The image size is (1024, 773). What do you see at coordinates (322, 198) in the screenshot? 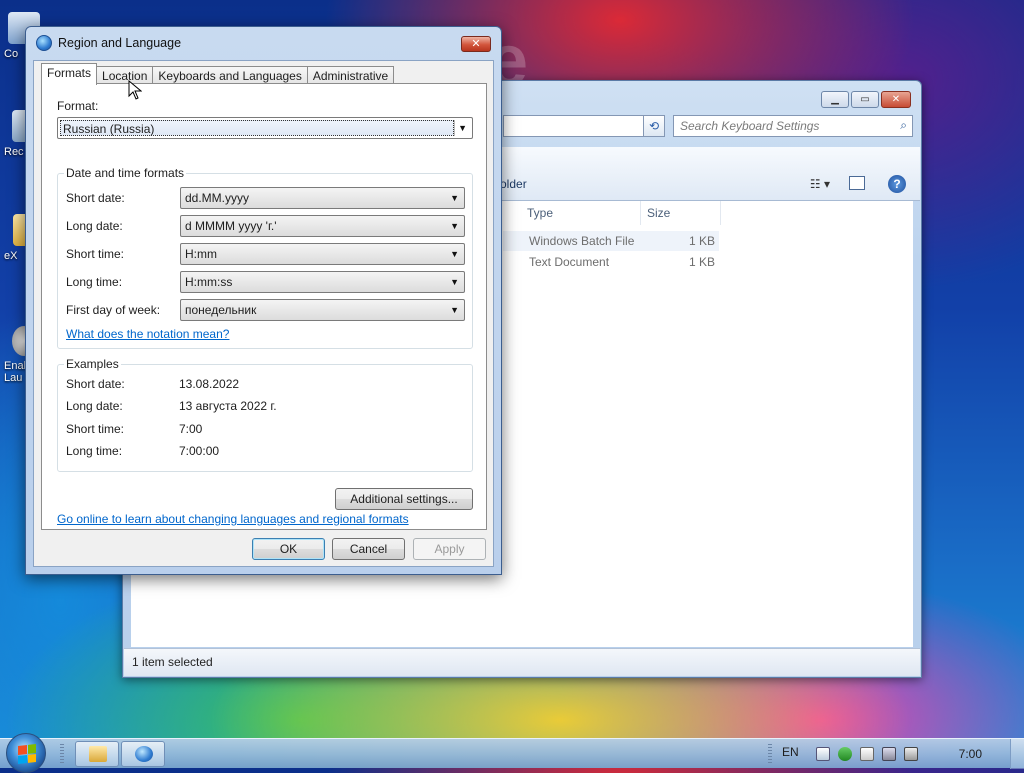
I see `short-date-select: dd.MM.yyyy ▼` at bounding box center [322, 198].